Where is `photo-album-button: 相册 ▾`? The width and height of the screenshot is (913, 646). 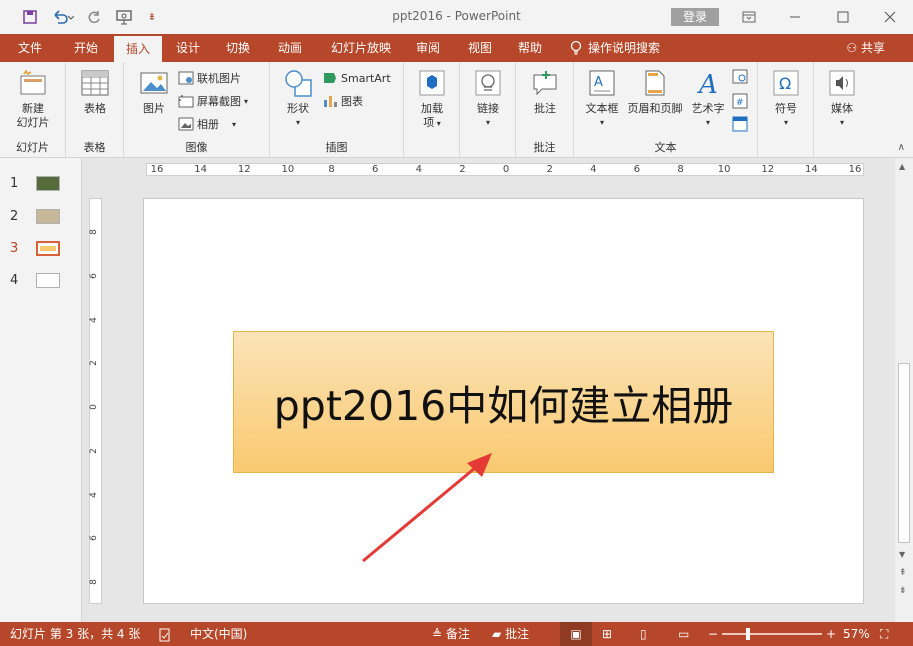 photo-album-button: 相册 ▾ is located at coordinates (207, 124).